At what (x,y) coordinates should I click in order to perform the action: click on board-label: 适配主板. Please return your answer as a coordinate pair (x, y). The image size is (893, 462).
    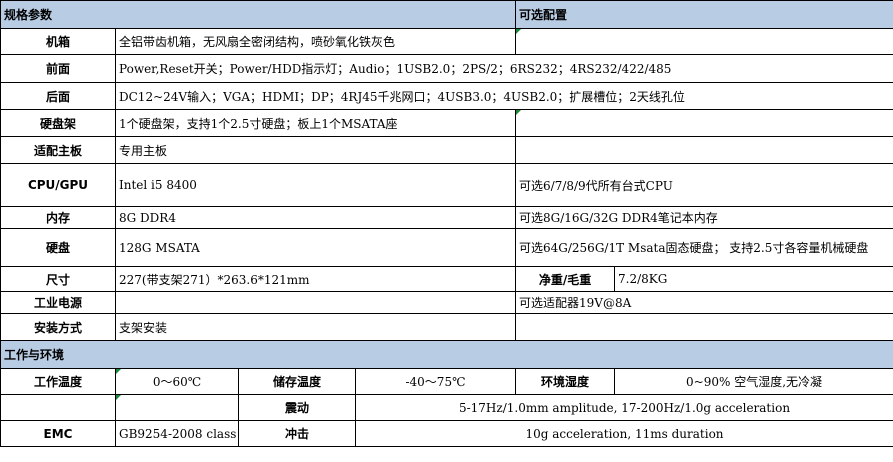
    Looking at the image, I should click on (58, 150).